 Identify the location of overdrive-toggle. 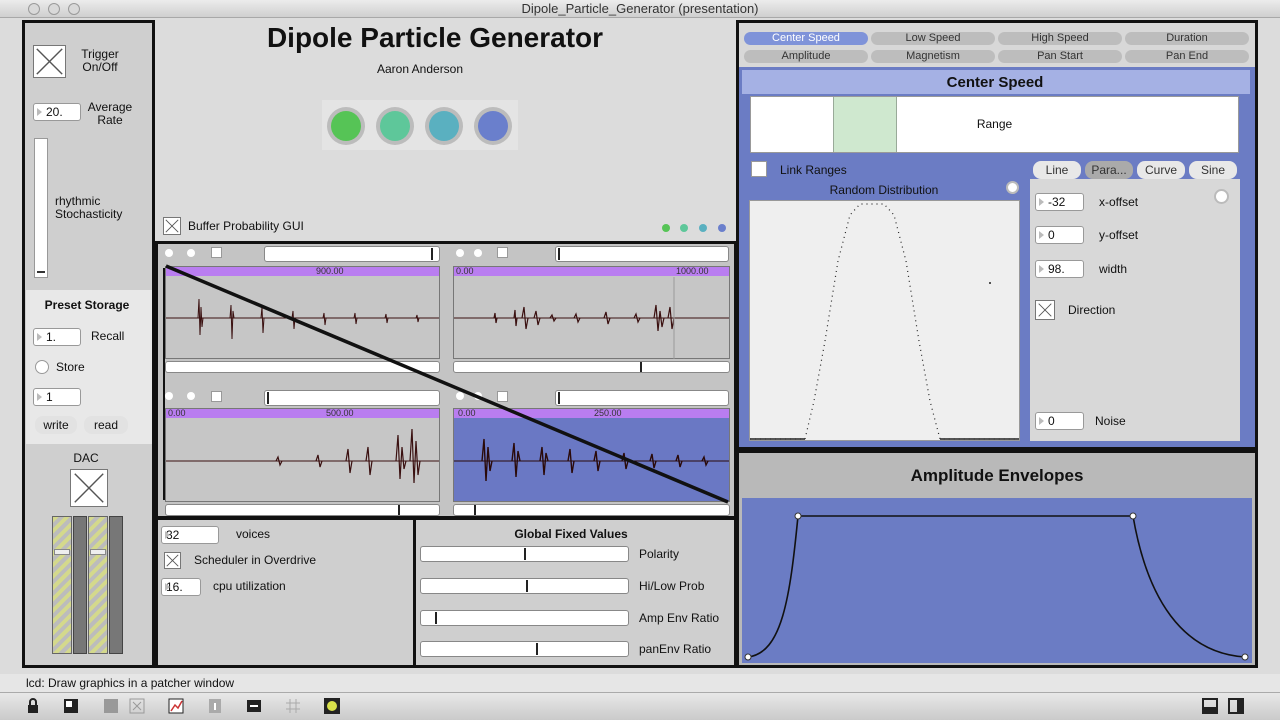
(172, 560).